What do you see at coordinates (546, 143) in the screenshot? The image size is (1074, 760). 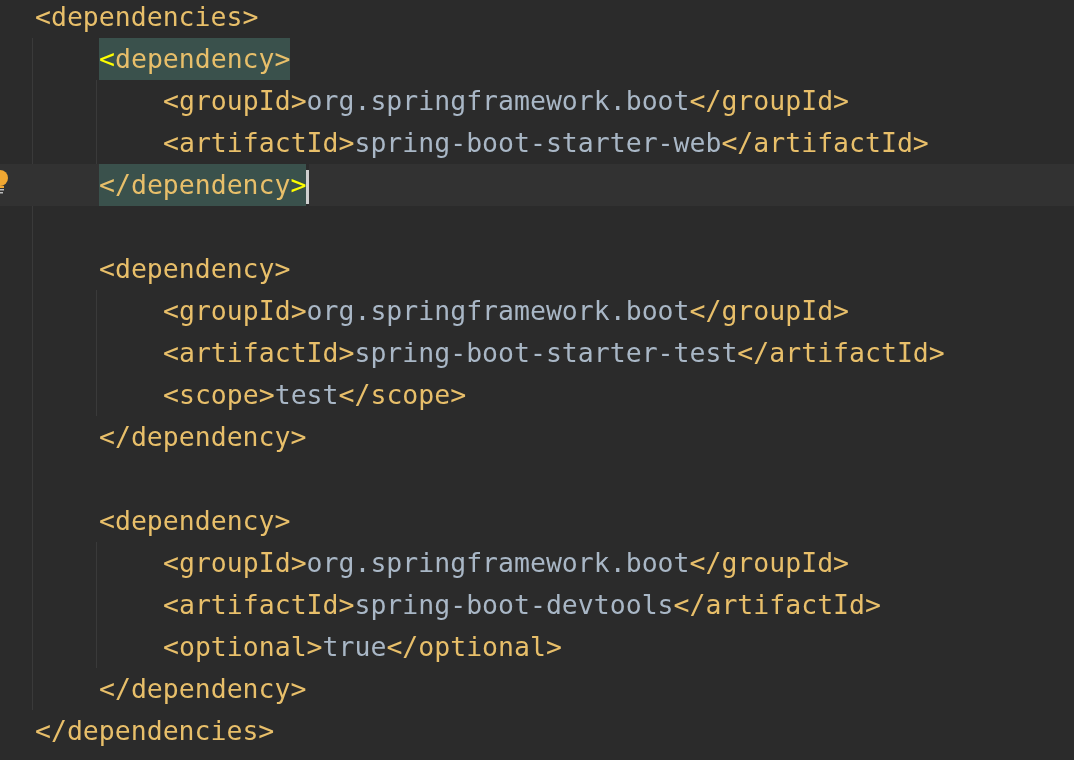 I see `code-line: <artifactId>spring-boot-starter-web</artifactId>` at bounding box center [546, 143].